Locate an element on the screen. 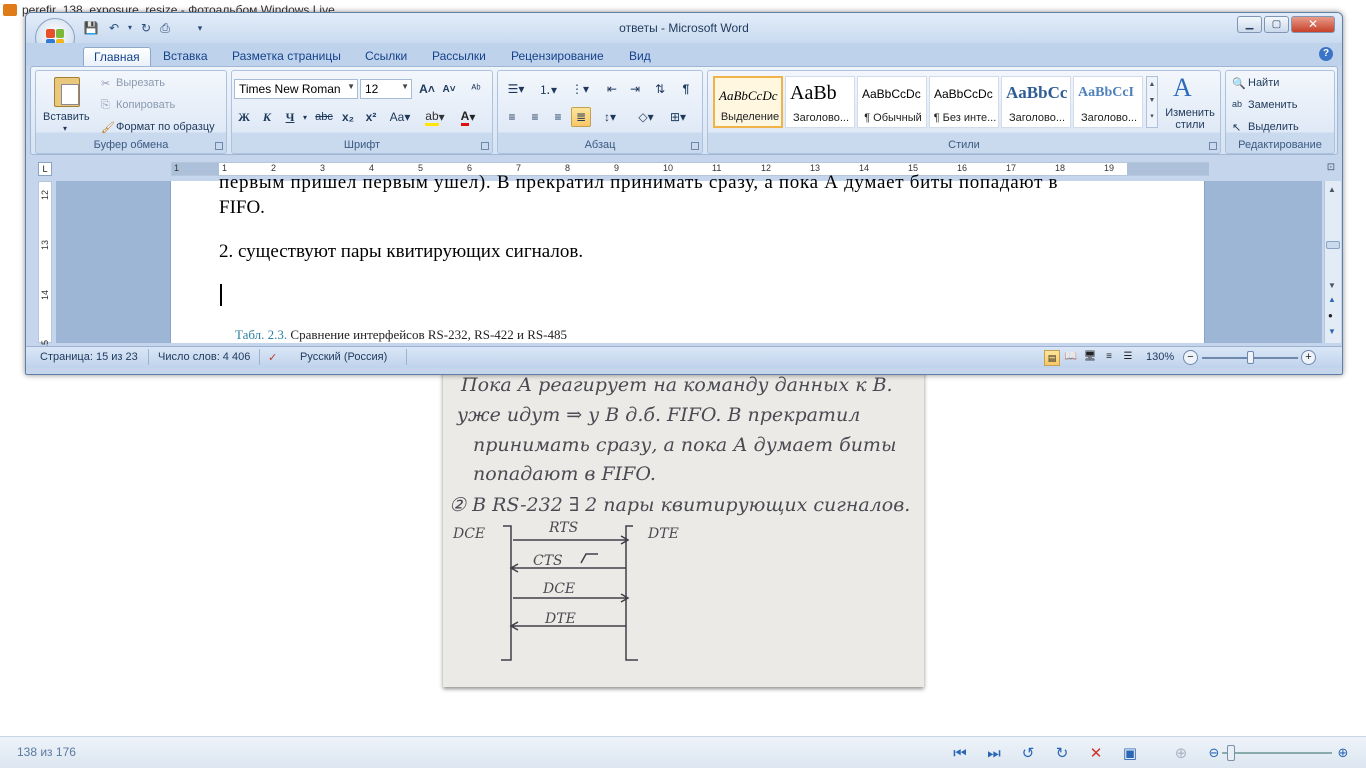 The width and height of the screenshot is (1366, 768). align-right-icon: ≡ is located at coordinates (558, 117).